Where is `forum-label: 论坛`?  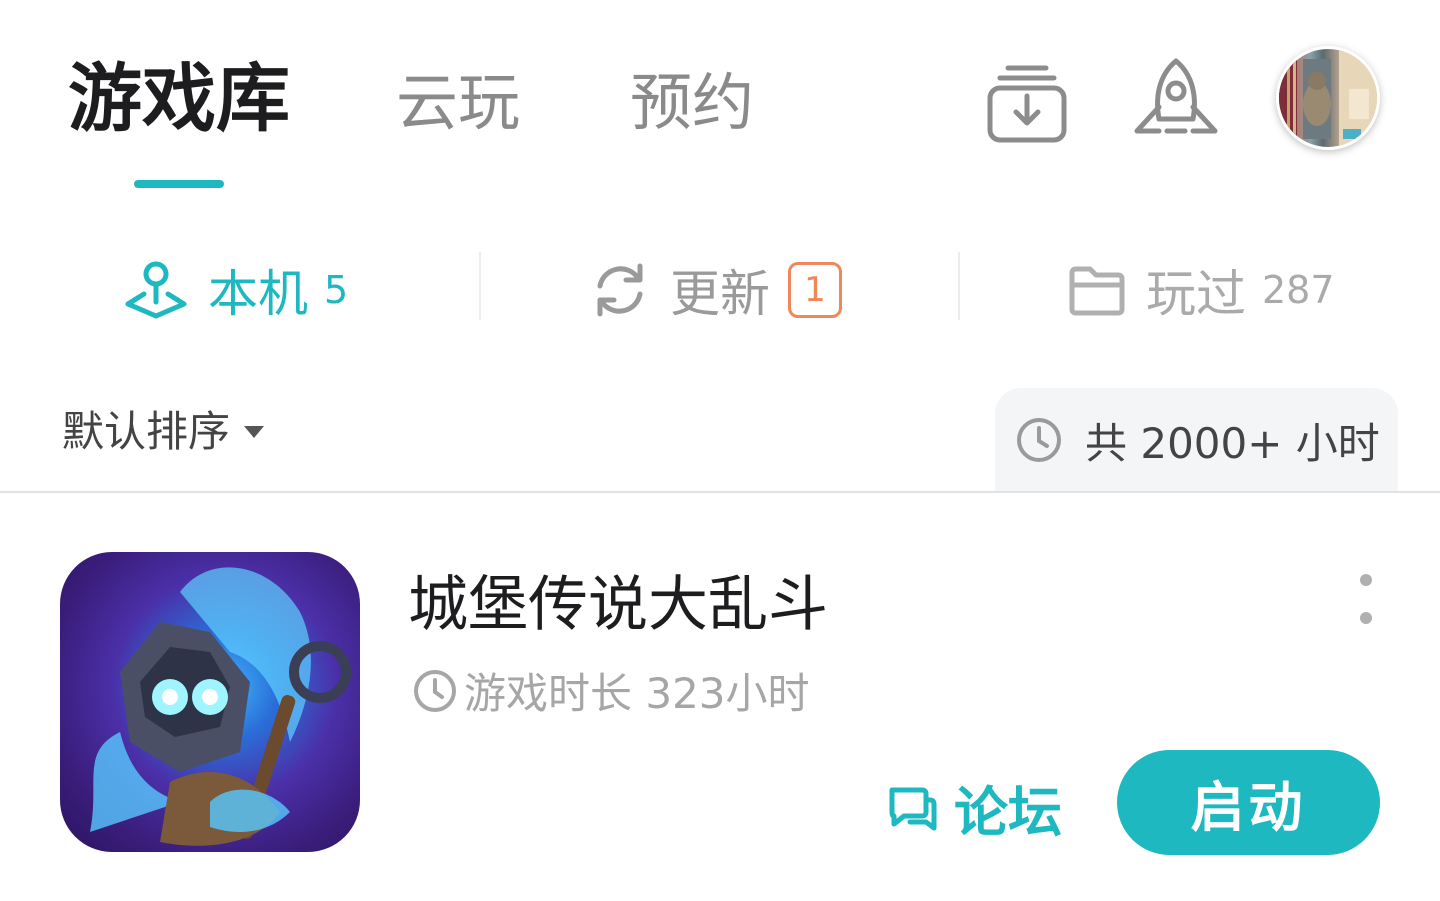 forum-label: 论坛 is located at coordinates (1008, 812).